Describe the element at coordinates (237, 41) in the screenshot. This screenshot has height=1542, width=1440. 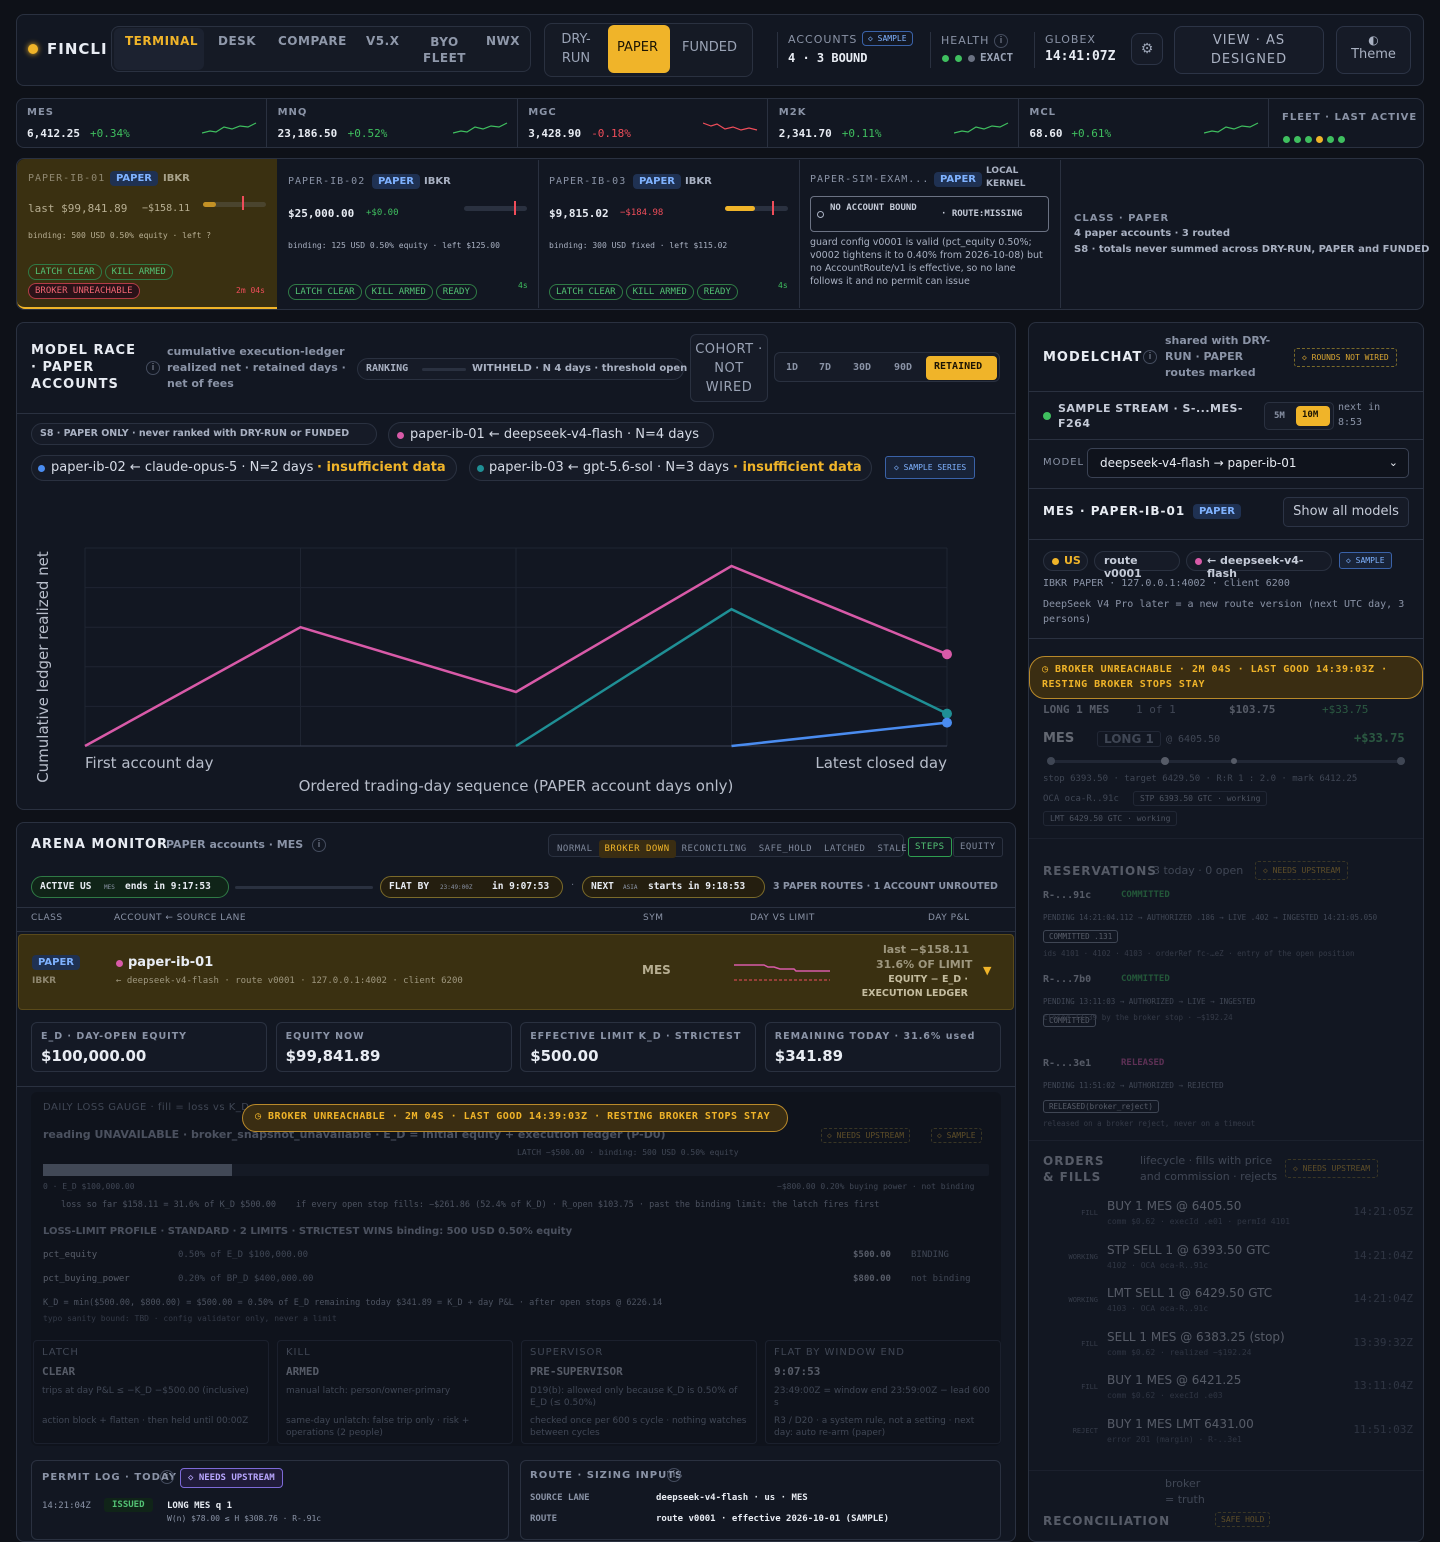
I see `tab-desk: DESK` at that location.